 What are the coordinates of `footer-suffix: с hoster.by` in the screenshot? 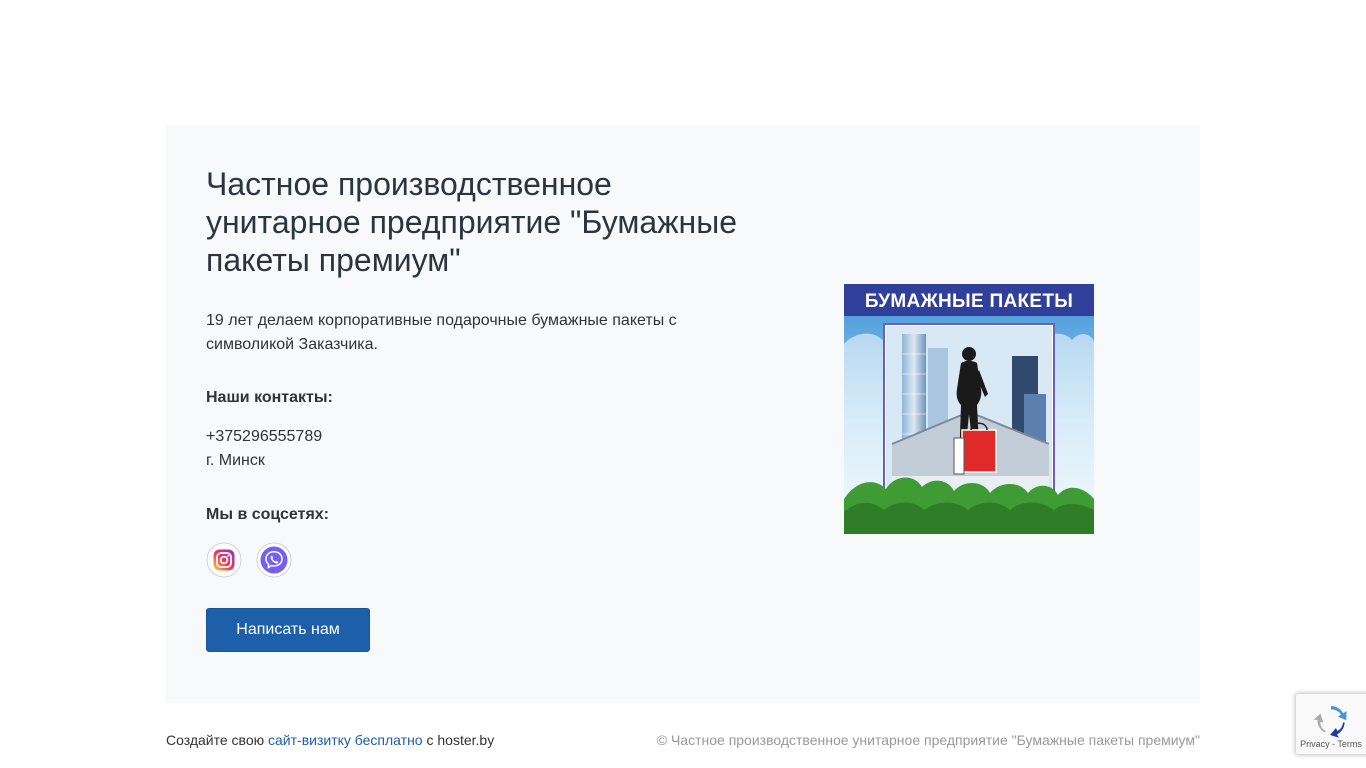 It's located at (460, 740).